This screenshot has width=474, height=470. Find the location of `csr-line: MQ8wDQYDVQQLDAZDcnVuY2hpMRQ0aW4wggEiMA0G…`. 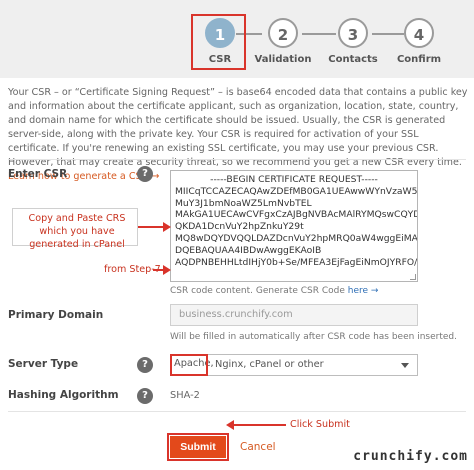

csr-line: MQ8wDQYDVQQLDAZDcnVuY2hpMRQ0aW4wggEiMA0G… is located at coordinates (296, 238).